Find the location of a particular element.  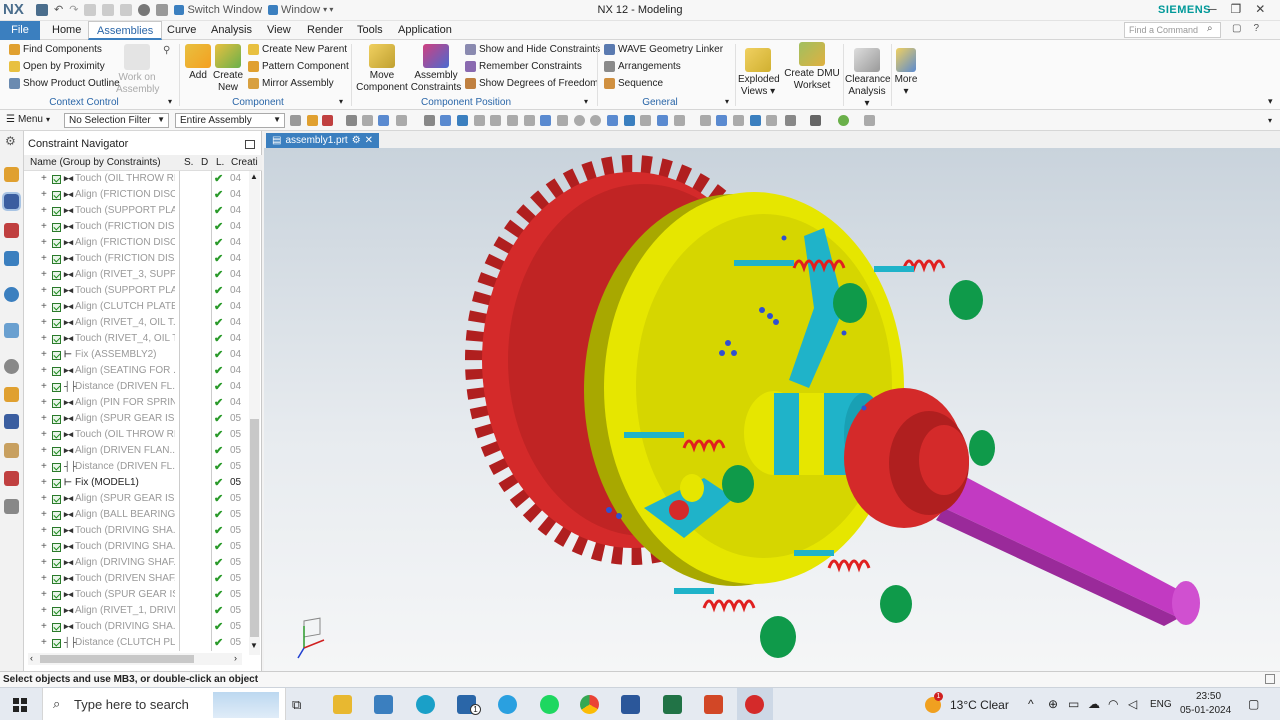

minimize-icon: ─ is located at coordinates (1212, 9).